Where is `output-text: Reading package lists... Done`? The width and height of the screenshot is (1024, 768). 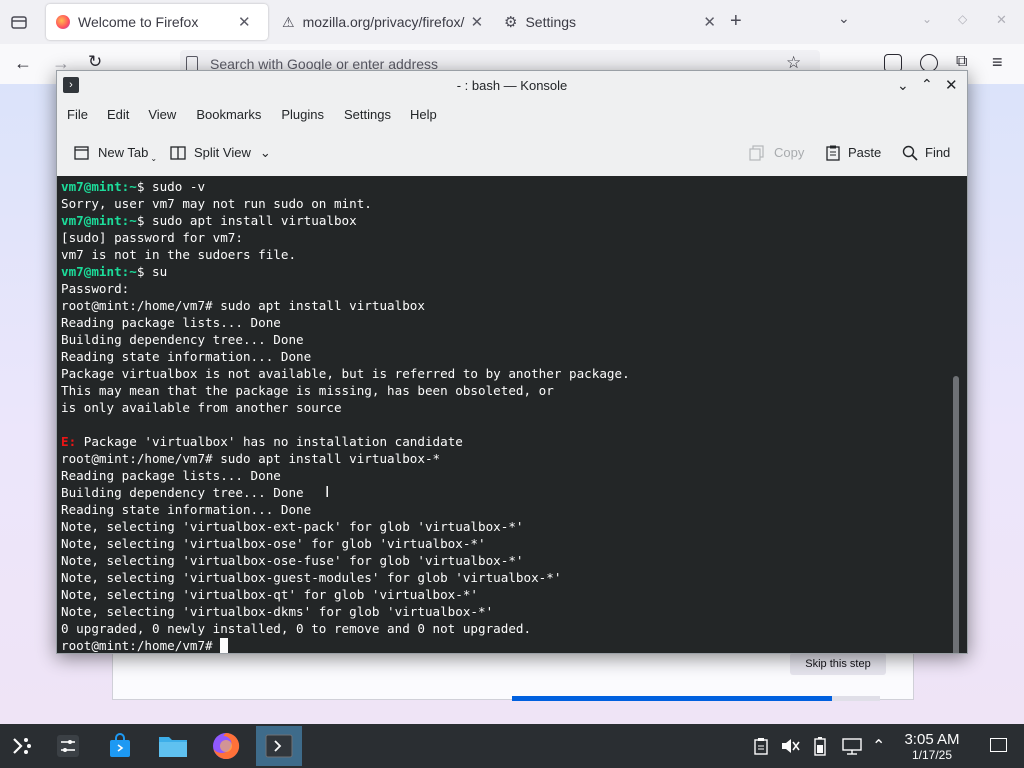
output-text: Reading package lists... Done is located at coordinates (171, 322).